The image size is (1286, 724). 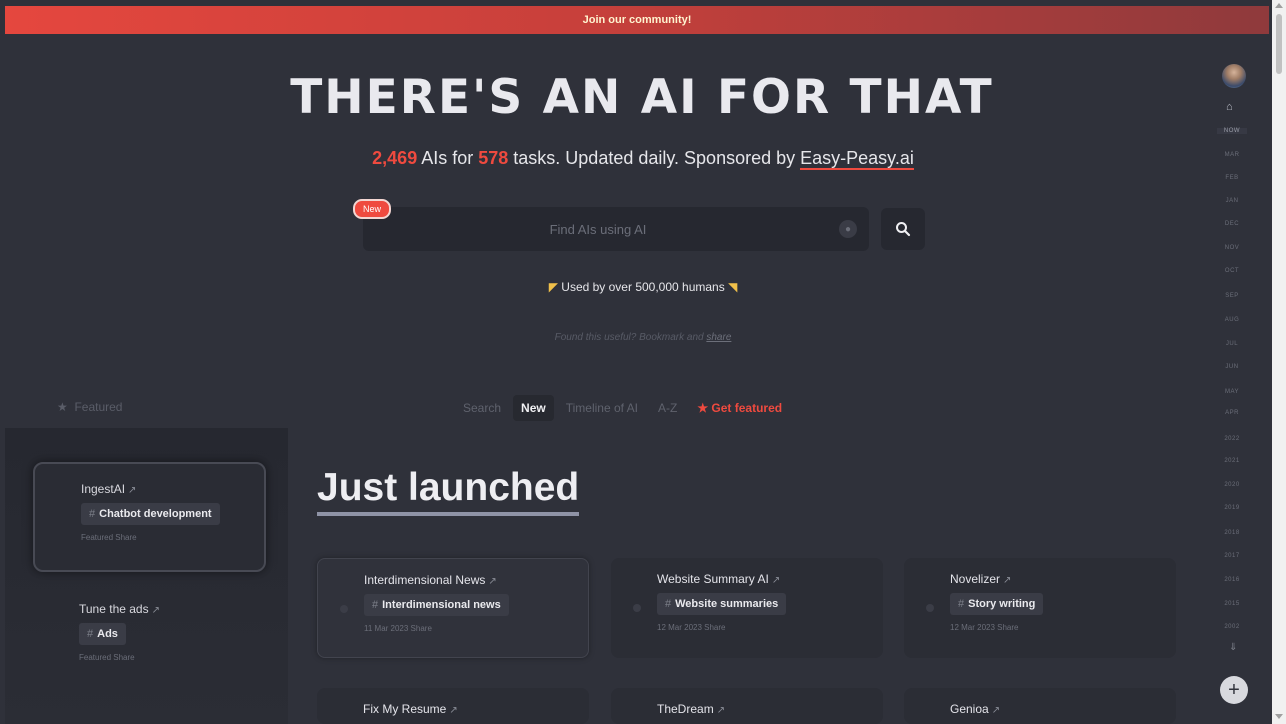 What do you see at coordinates (1232, 533) in the screenshot?
I see `timeline-item: 2018` at bounding box center [1232, 533].